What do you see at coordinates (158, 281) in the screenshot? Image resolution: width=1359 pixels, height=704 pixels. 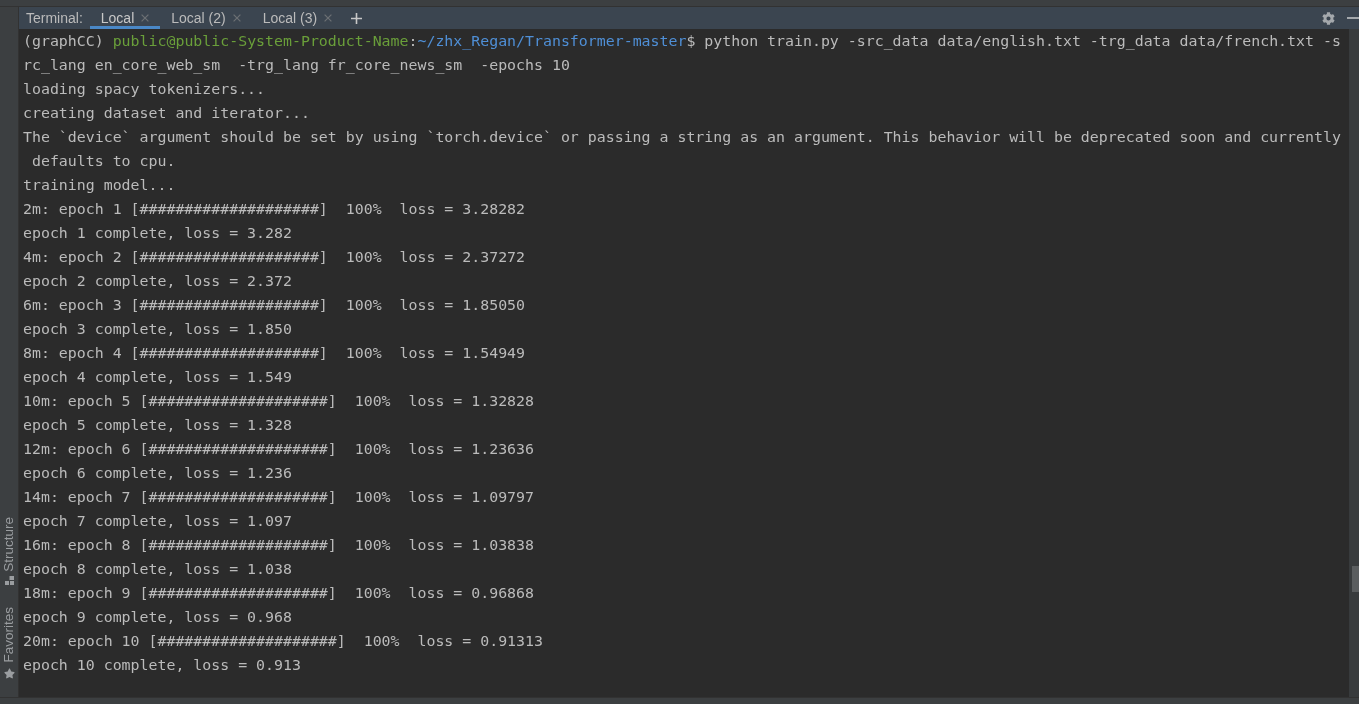 I see `terminal-line: epoch 2 complete, loss = 2.372` at bounding box center [158, 281].